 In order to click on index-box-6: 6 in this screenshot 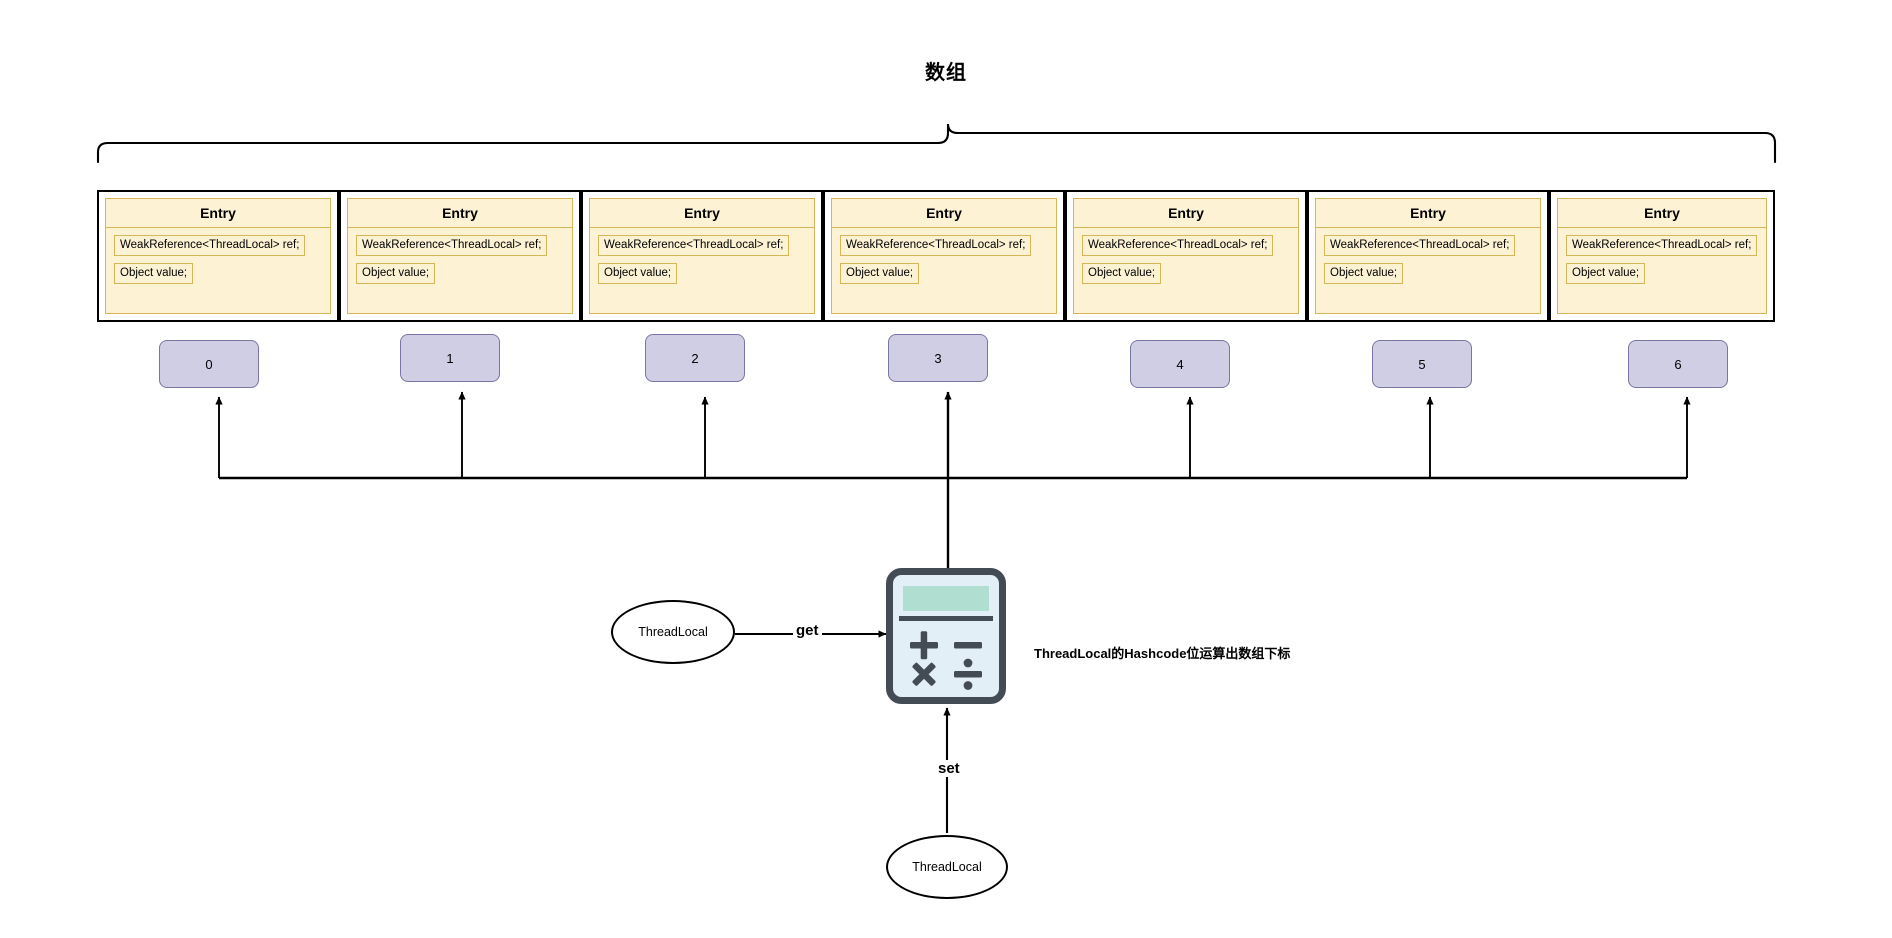, I will do `click(1678, 364)`.